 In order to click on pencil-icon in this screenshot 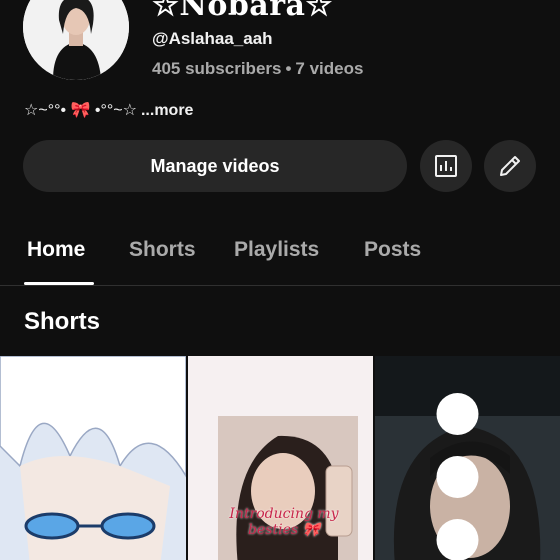, I will do `click(510, 166)`.